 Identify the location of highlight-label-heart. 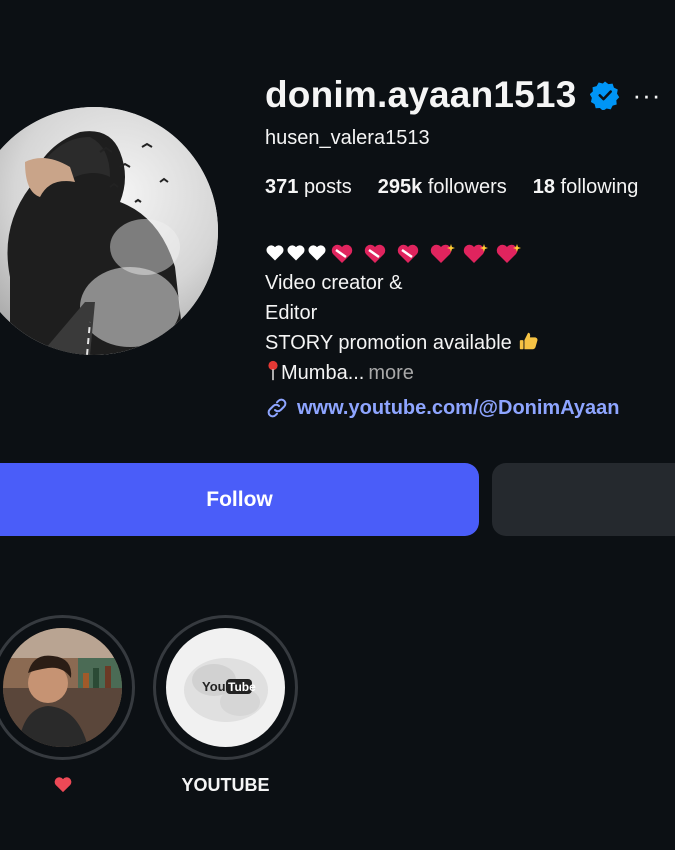
(67, 786).